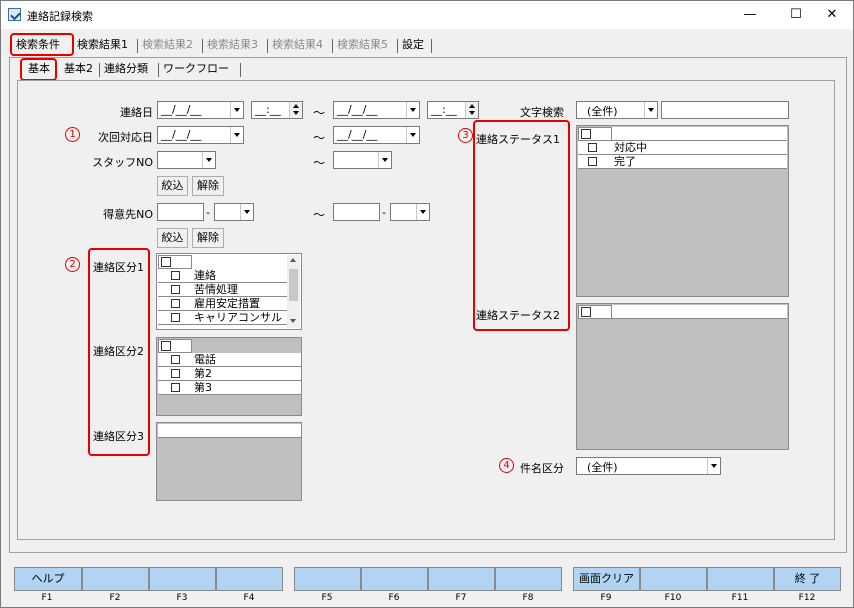 The image size is (854, 608). What do you see at coordinates (528, 579) in the screenshot?
I see `f8-button` at bounding box center [528, 579].